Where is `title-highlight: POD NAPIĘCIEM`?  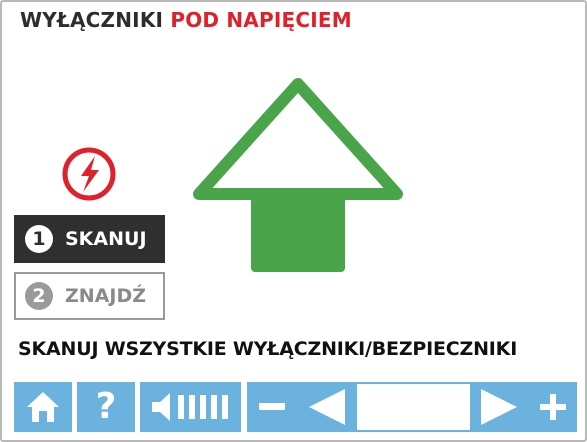
title-highlight: POD NAPIĘCIEM is located at coordinates (261, 20).